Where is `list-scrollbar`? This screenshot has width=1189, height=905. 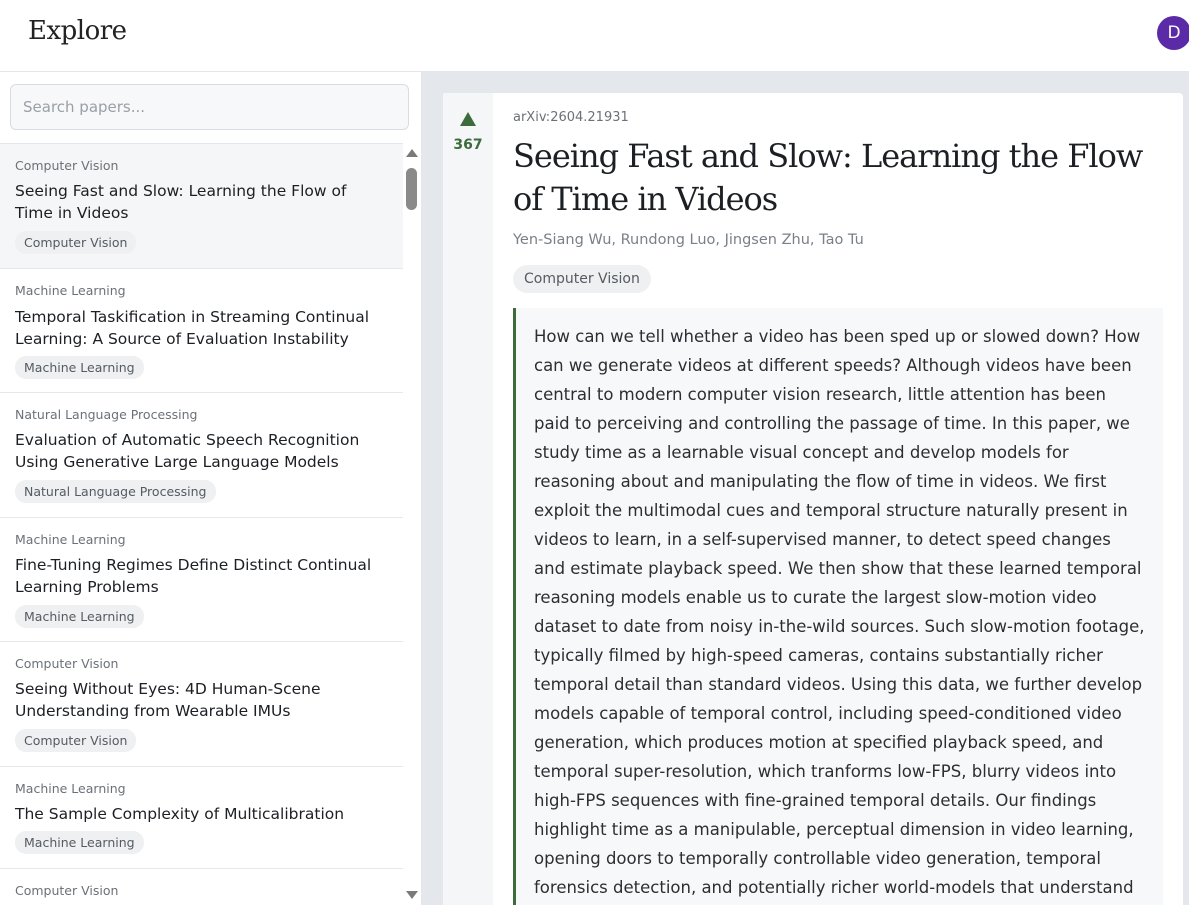
list-scrollbar is located at coordinates (411, 524).